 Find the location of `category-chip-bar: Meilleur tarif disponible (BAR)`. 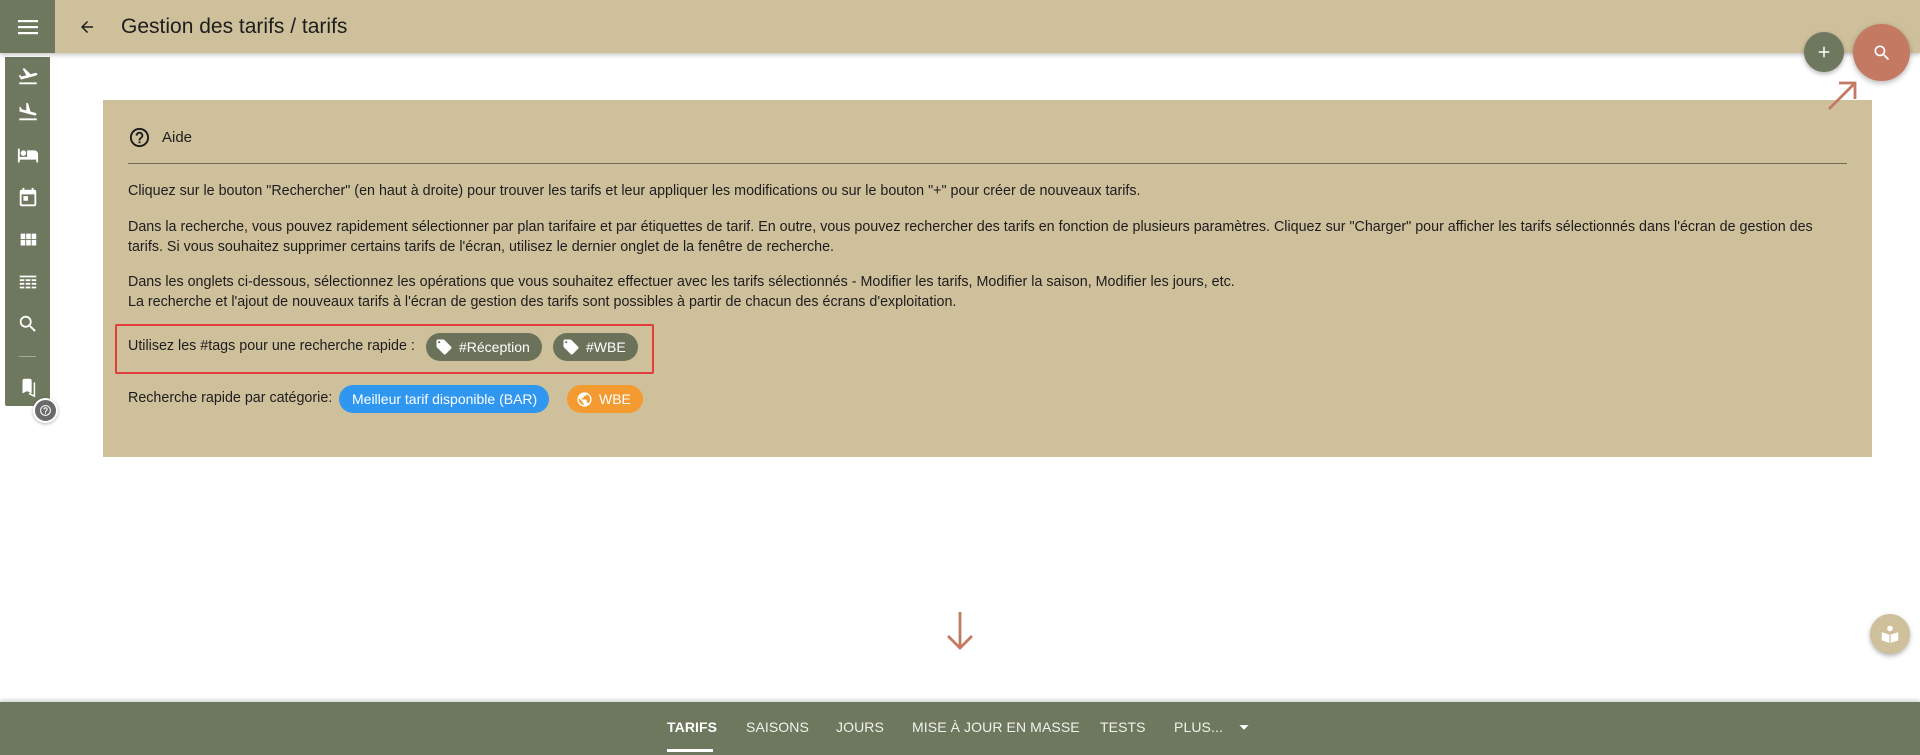

category-chip-bar: Meilleur tarif disponible (BAR) is located at coordinates (444, 399).